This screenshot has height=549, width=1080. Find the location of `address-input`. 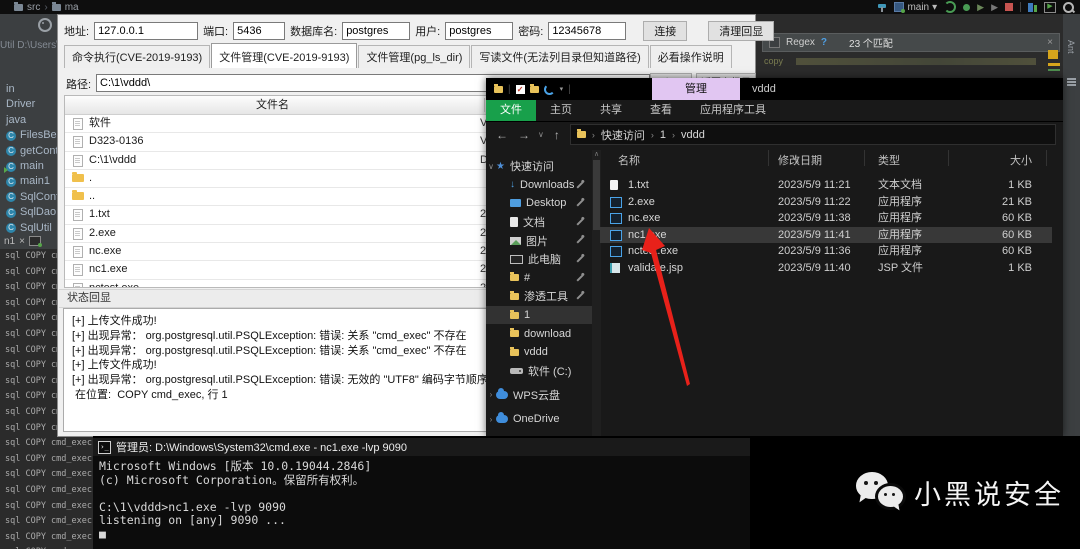

address-input is located at coordinates (146, 31).